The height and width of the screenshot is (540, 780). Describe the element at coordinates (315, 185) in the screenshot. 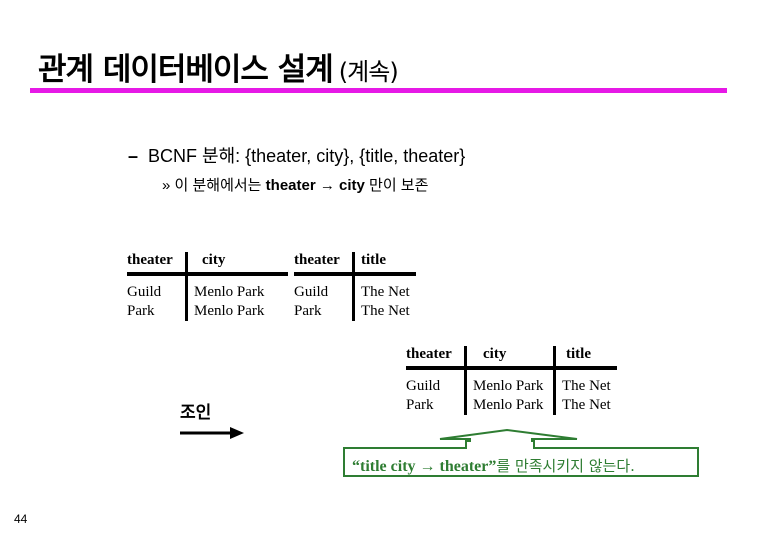

I see `bullet-dependency: theater → city` at that location.